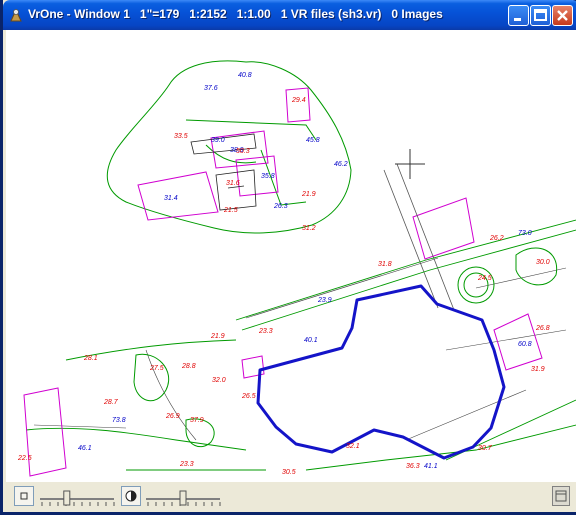  Describe the element at coordinates (385, 264) in the screenshot. I see `spot-height-label: 31.8` at that location.